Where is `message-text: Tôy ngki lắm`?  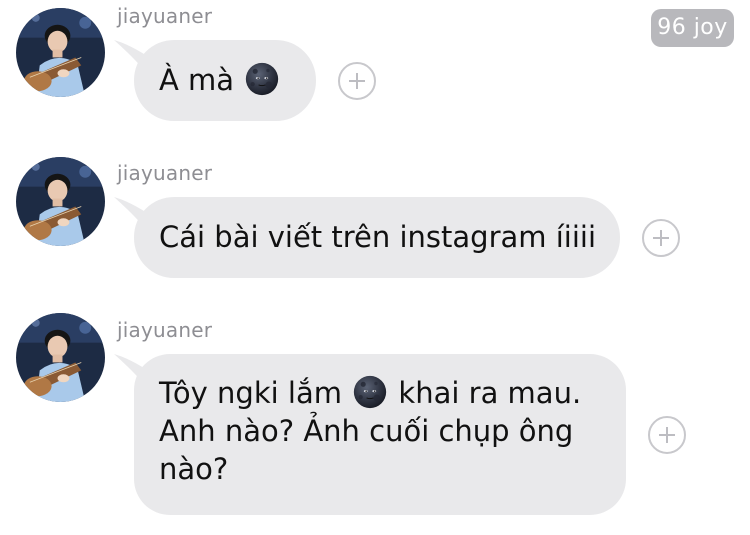 message-text: Tôy ngki lắm is located at coordinates (250, 393).